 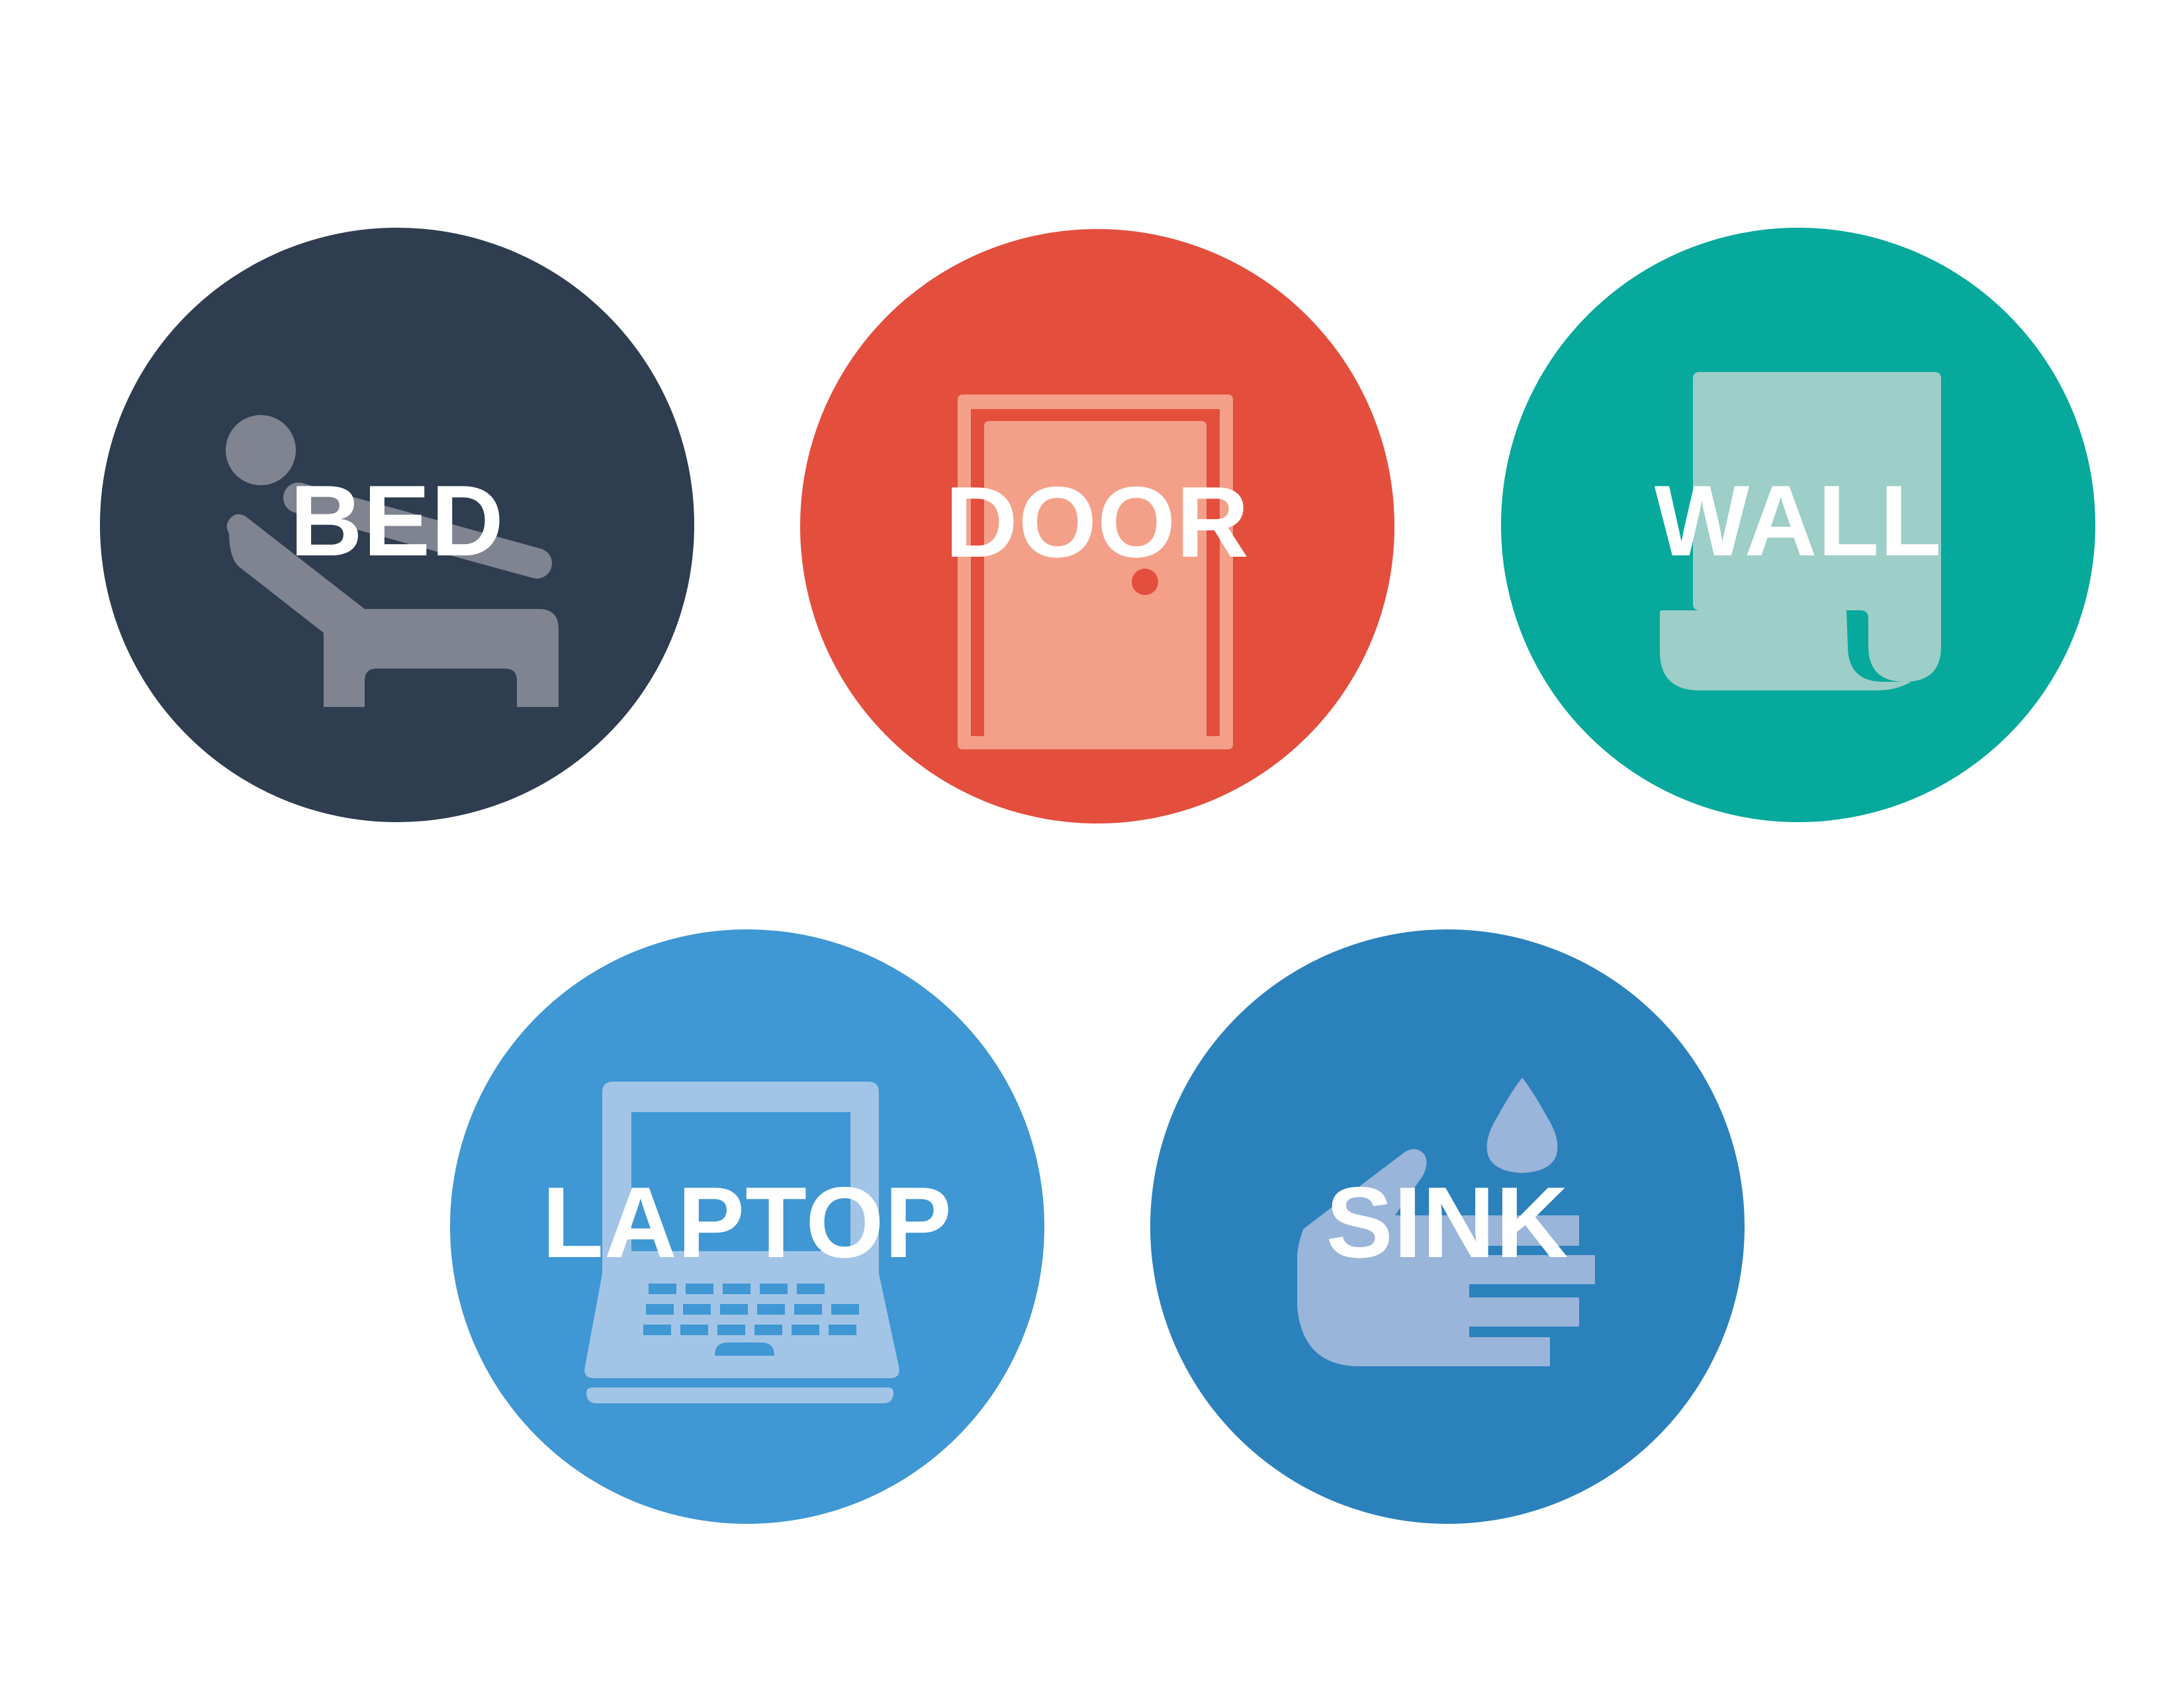 I want to click on laptop-tile: LAPTOP, so click(x=747, y=1226).